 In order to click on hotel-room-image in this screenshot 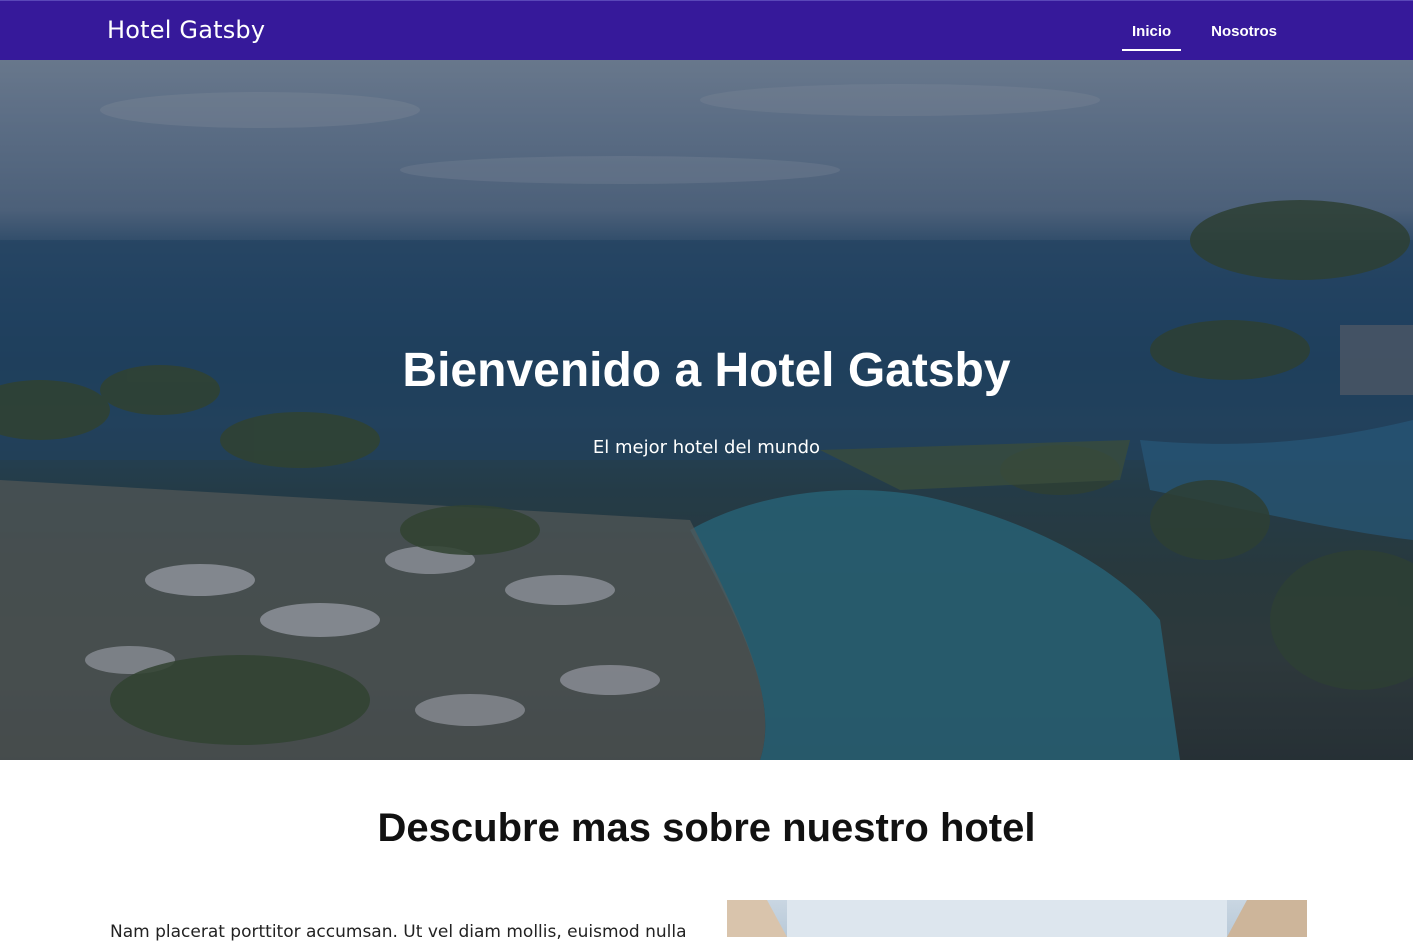, I will do `click(1017, 918)`.